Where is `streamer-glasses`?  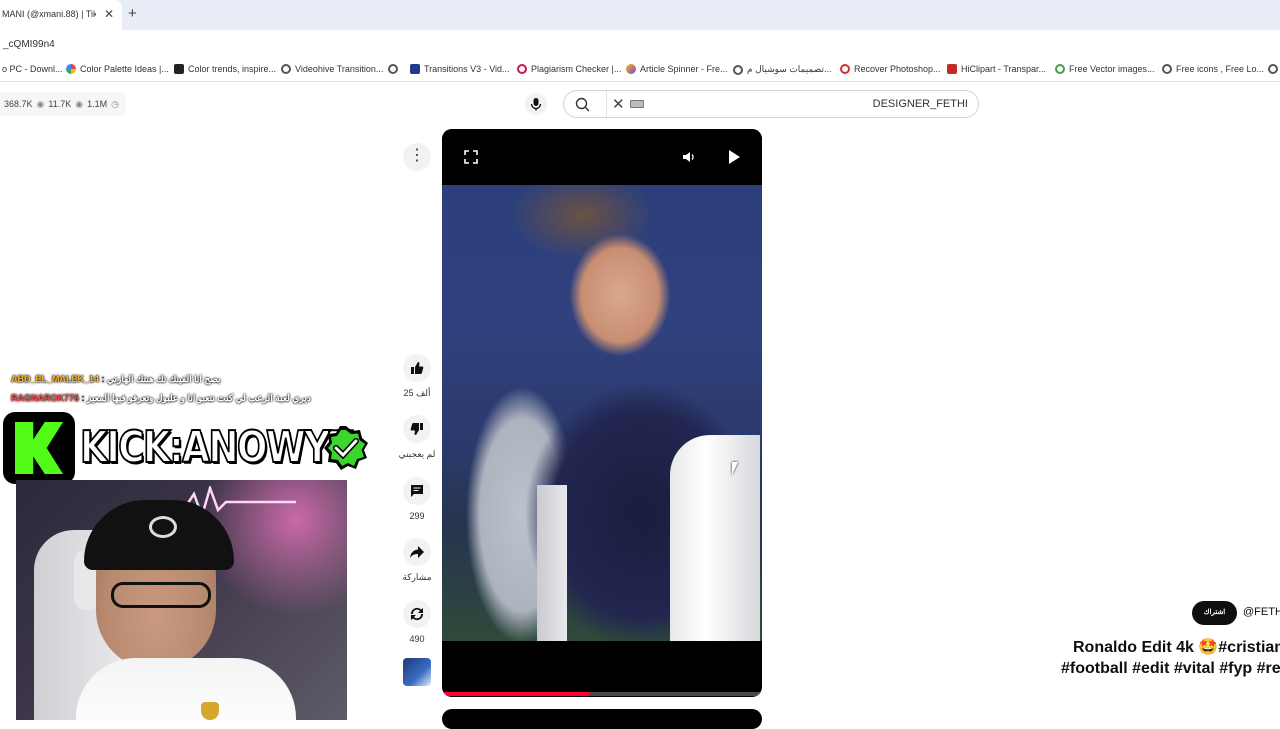
streamer-glasses is located at coordinates (161, 595).